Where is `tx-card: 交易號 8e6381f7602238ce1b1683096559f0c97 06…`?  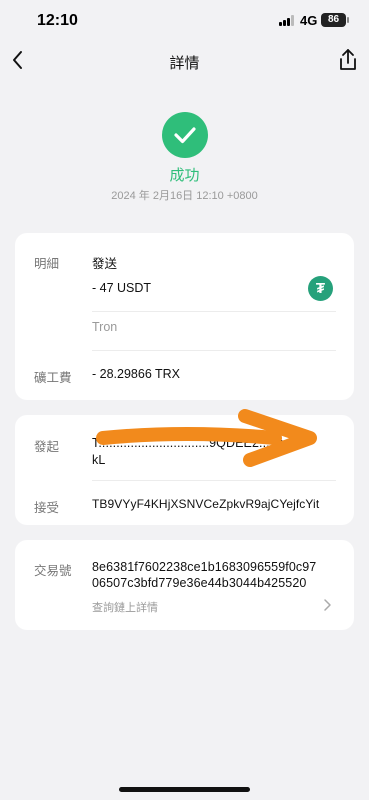 tx-card: 交易號 8e6381f7602238ce1b1683096559f0c97 06… is located at coordinates (184, 585).